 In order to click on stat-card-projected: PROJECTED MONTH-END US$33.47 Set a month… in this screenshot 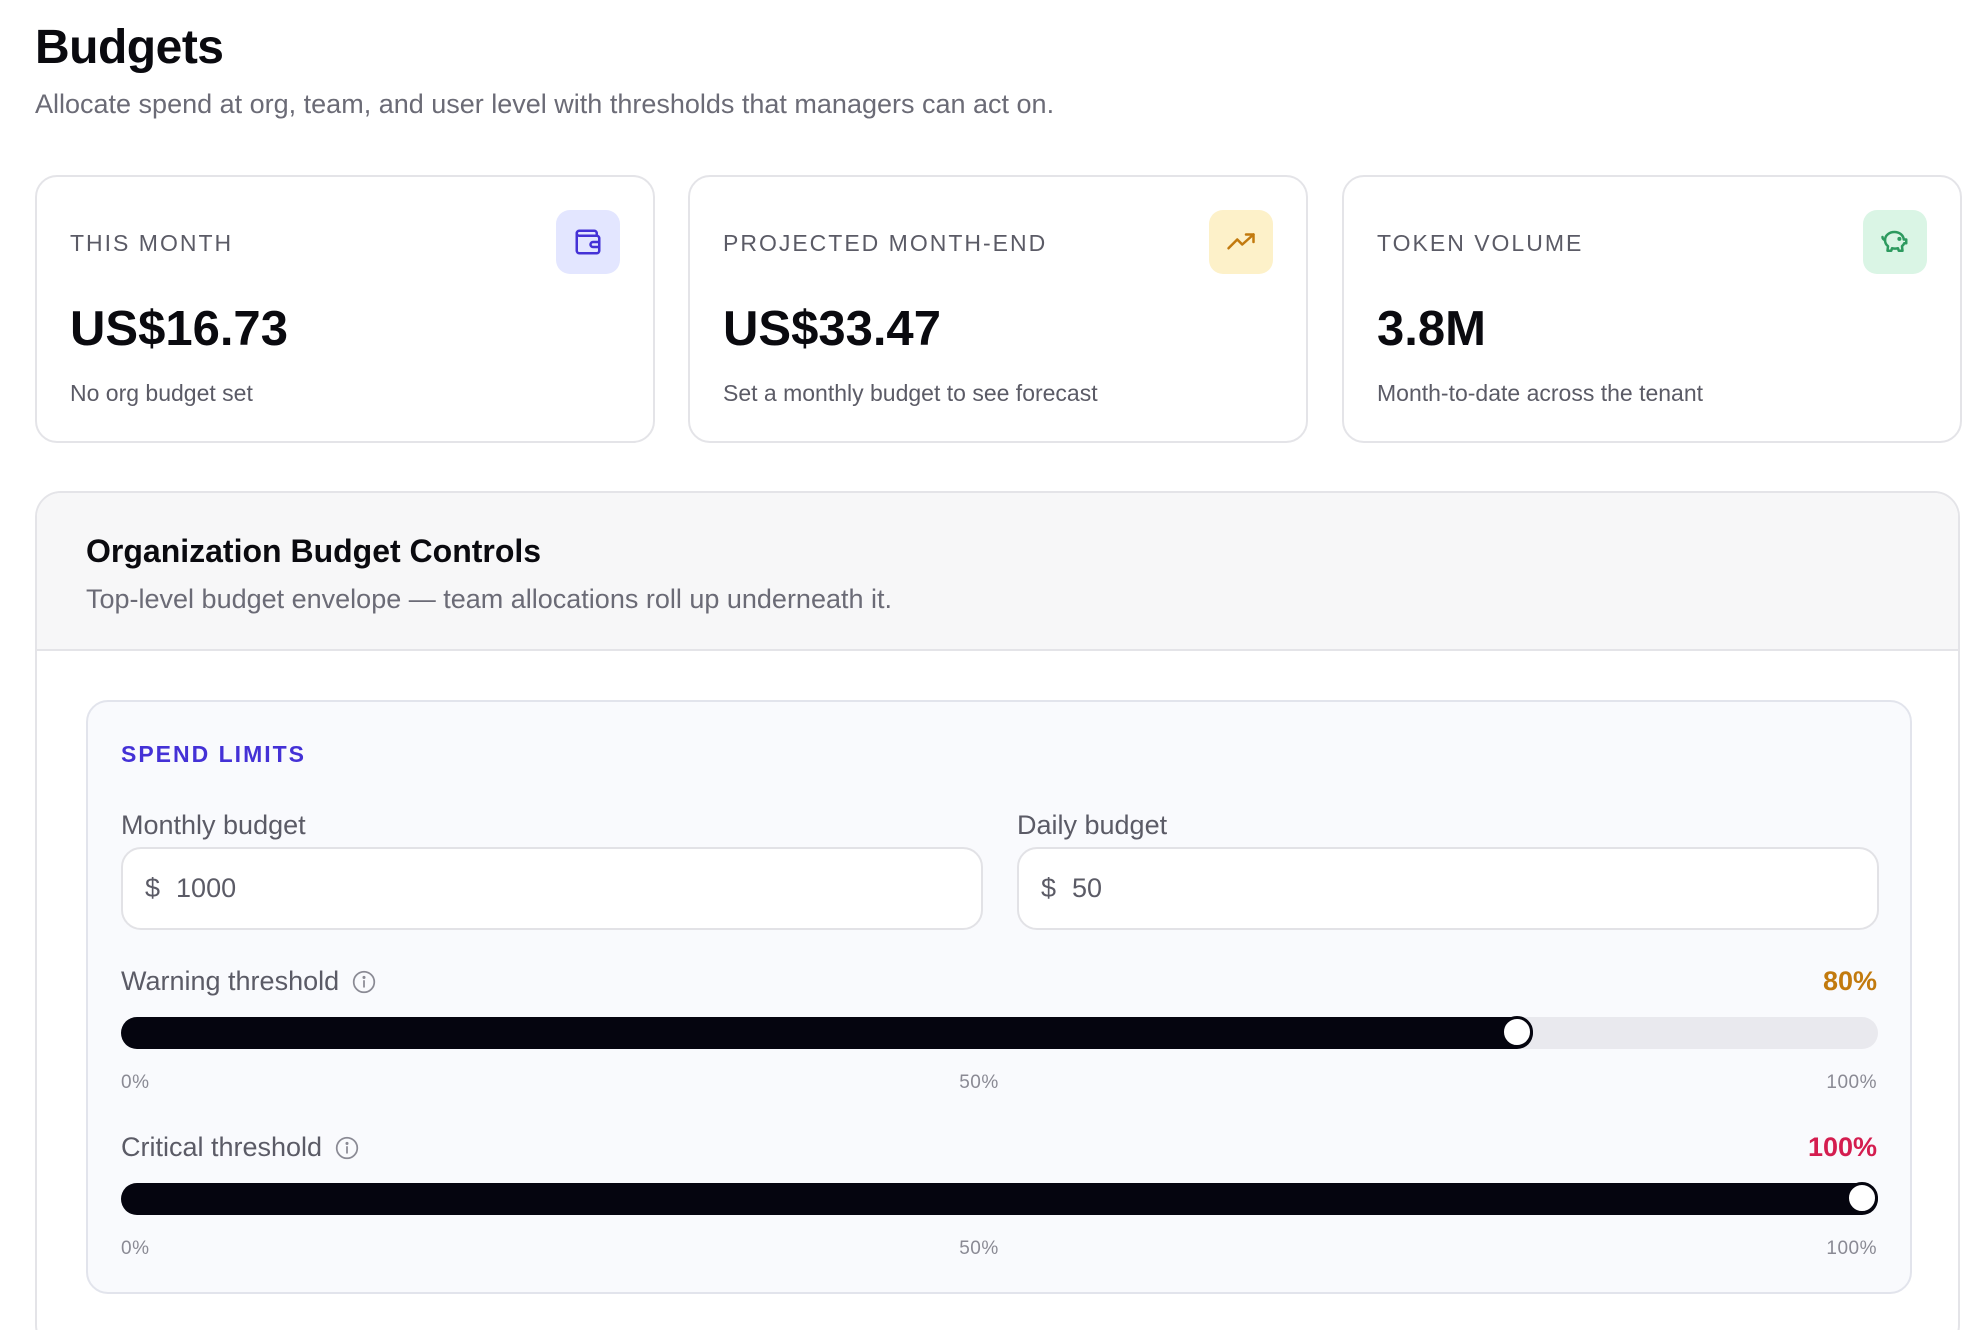, I will do `click(998, 309)`.